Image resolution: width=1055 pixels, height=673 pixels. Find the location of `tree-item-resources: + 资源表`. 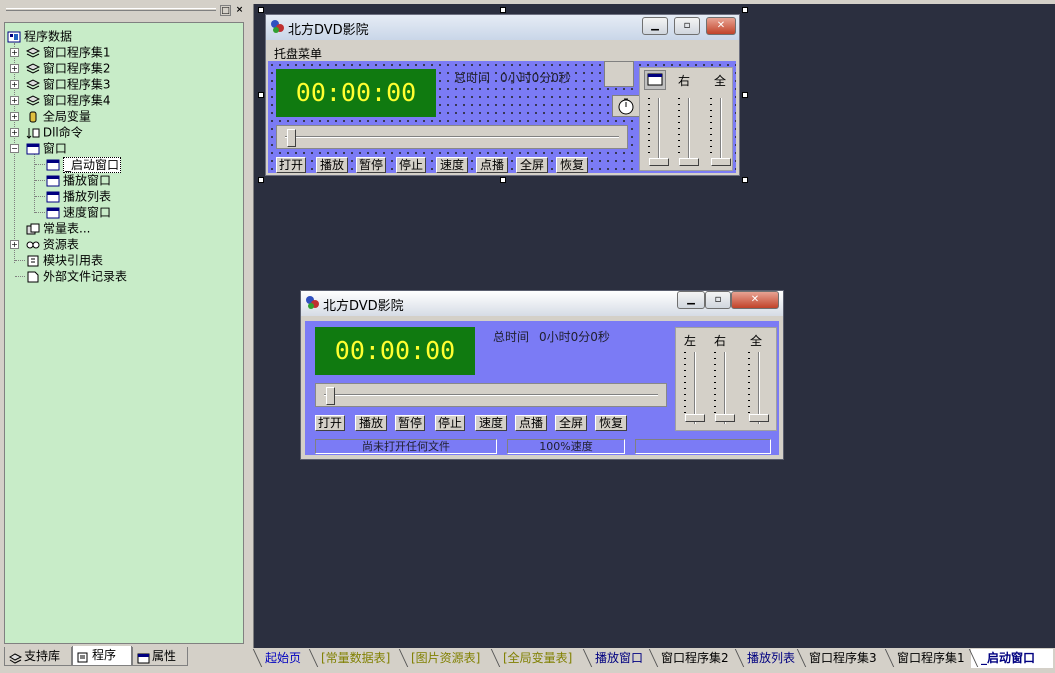

tree-item-resources: + 资源表 is located at coordinates (44, 244).